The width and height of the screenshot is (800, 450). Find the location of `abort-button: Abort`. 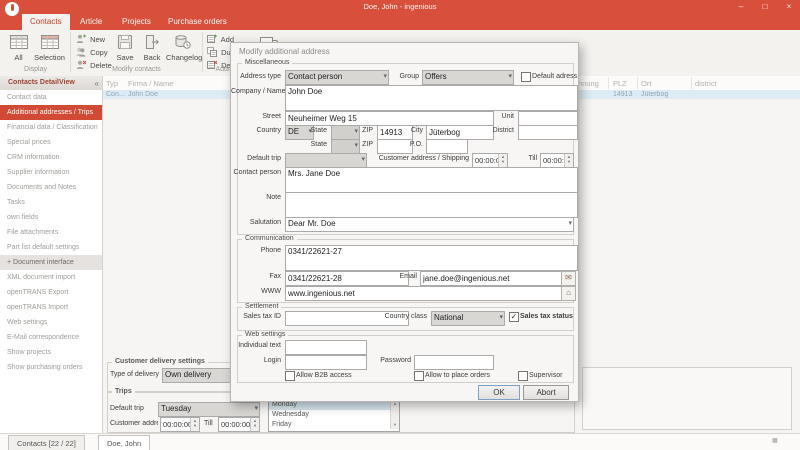

abort-button: Abort is located at coordinates (546, 392).